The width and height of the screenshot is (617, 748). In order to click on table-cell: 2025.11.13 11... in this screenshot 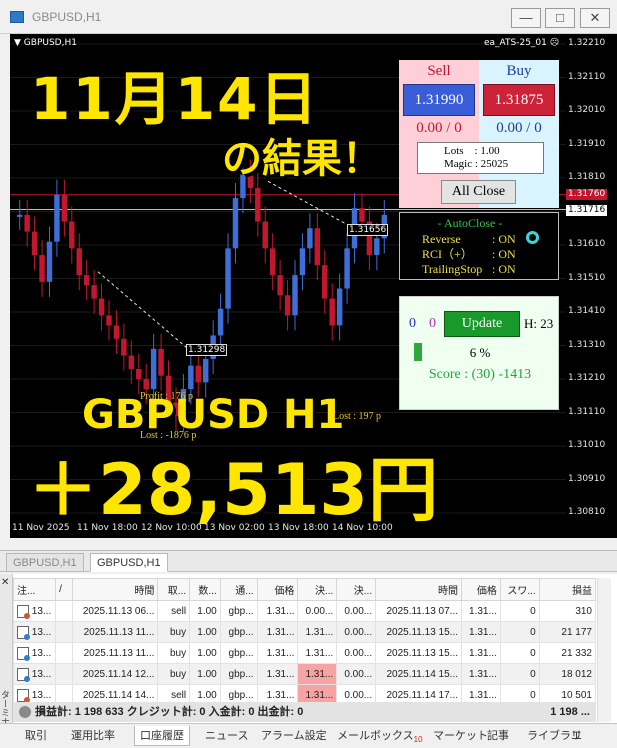, I will do `click(115, 632)`.